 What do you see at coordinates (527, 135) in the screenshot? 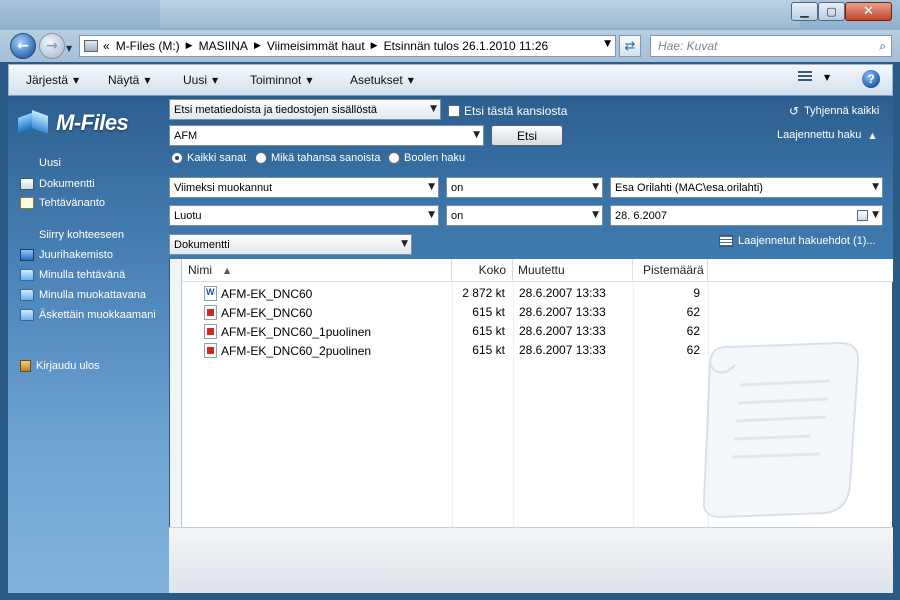
I see `search-button: Etsi` at bounding box center [527, 135].